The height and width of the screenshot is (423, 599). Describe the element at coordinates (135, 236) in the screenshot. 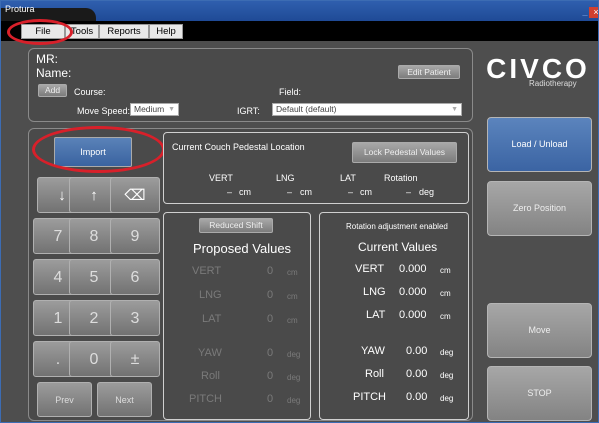

I see `key-9: 9` at that location.